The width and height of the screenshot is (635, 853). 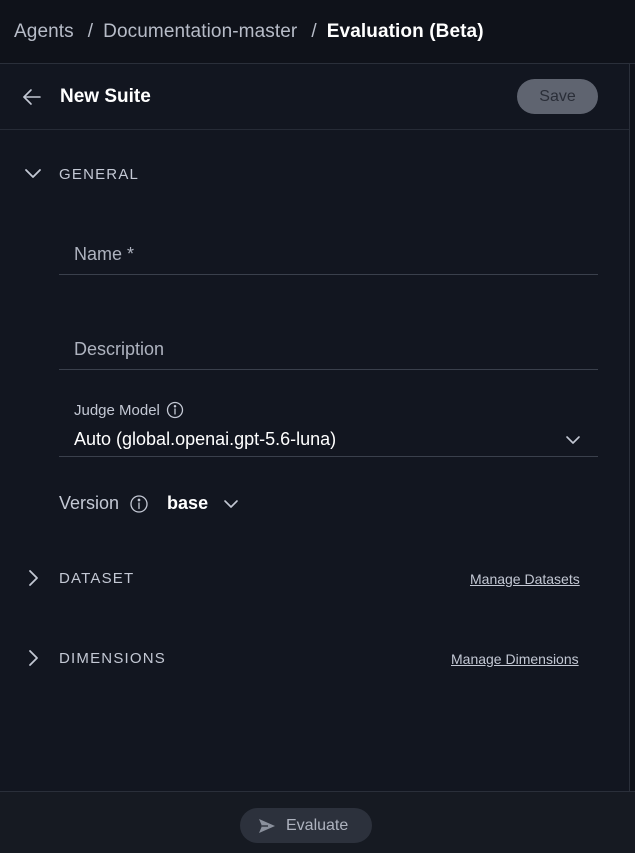 I want to click on scrollbar, so click(x=632, y=427).